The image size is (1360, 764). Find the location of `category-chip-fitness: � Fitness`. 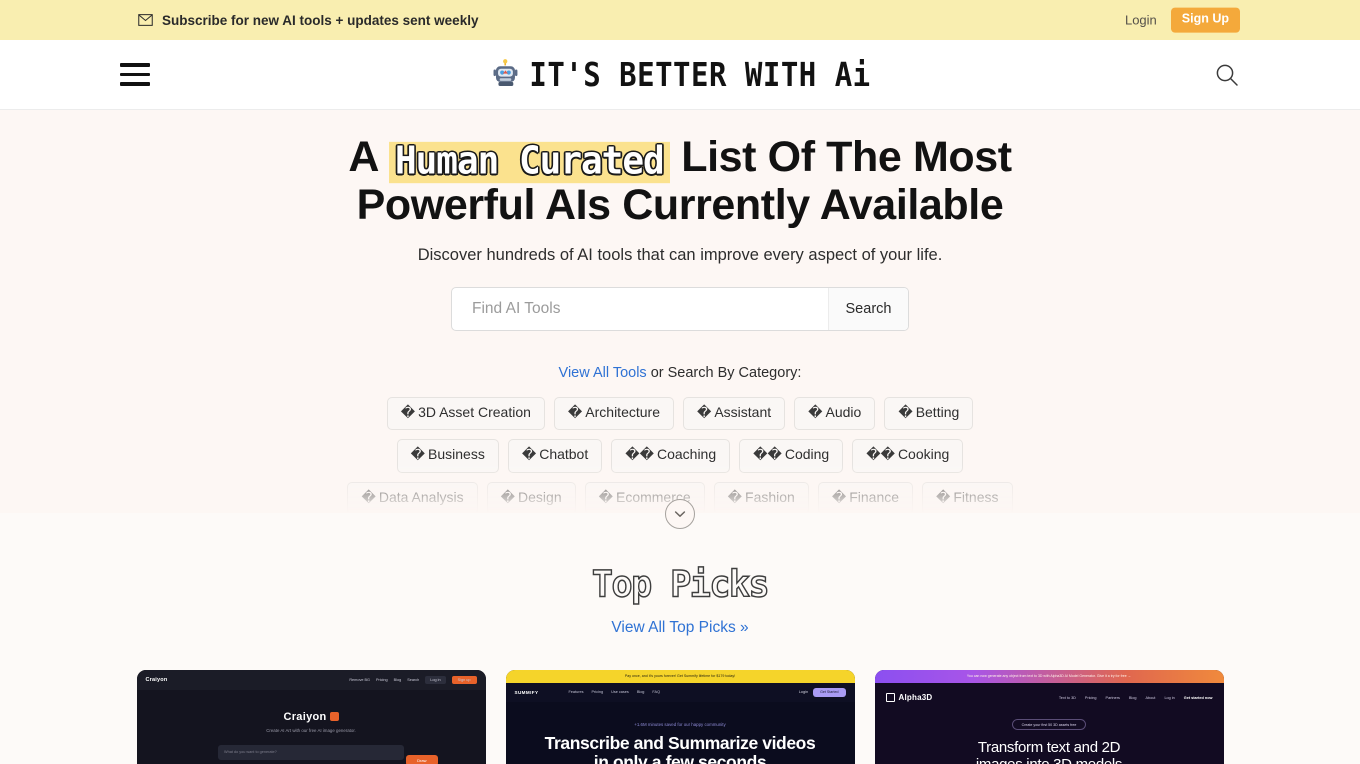

category-chip-fitness: � Fitness is located at coordinates (967, 497).